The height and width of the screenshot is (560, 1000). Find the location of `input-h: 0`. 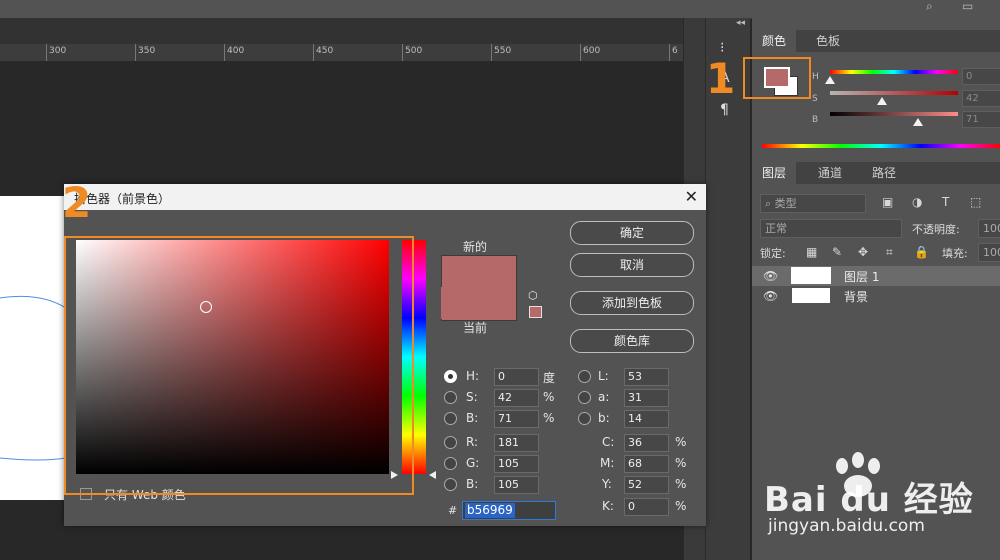

input-h: 0 is located at coordinates (516, 377).